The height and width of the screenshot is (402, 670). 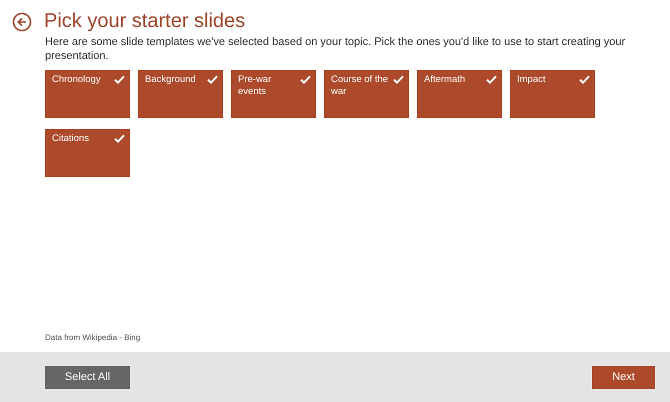 What do you see at coordinates (366, 94) in the screenshot?
I see `slide-tile: Course of the war` at bounding box center [366, 94].